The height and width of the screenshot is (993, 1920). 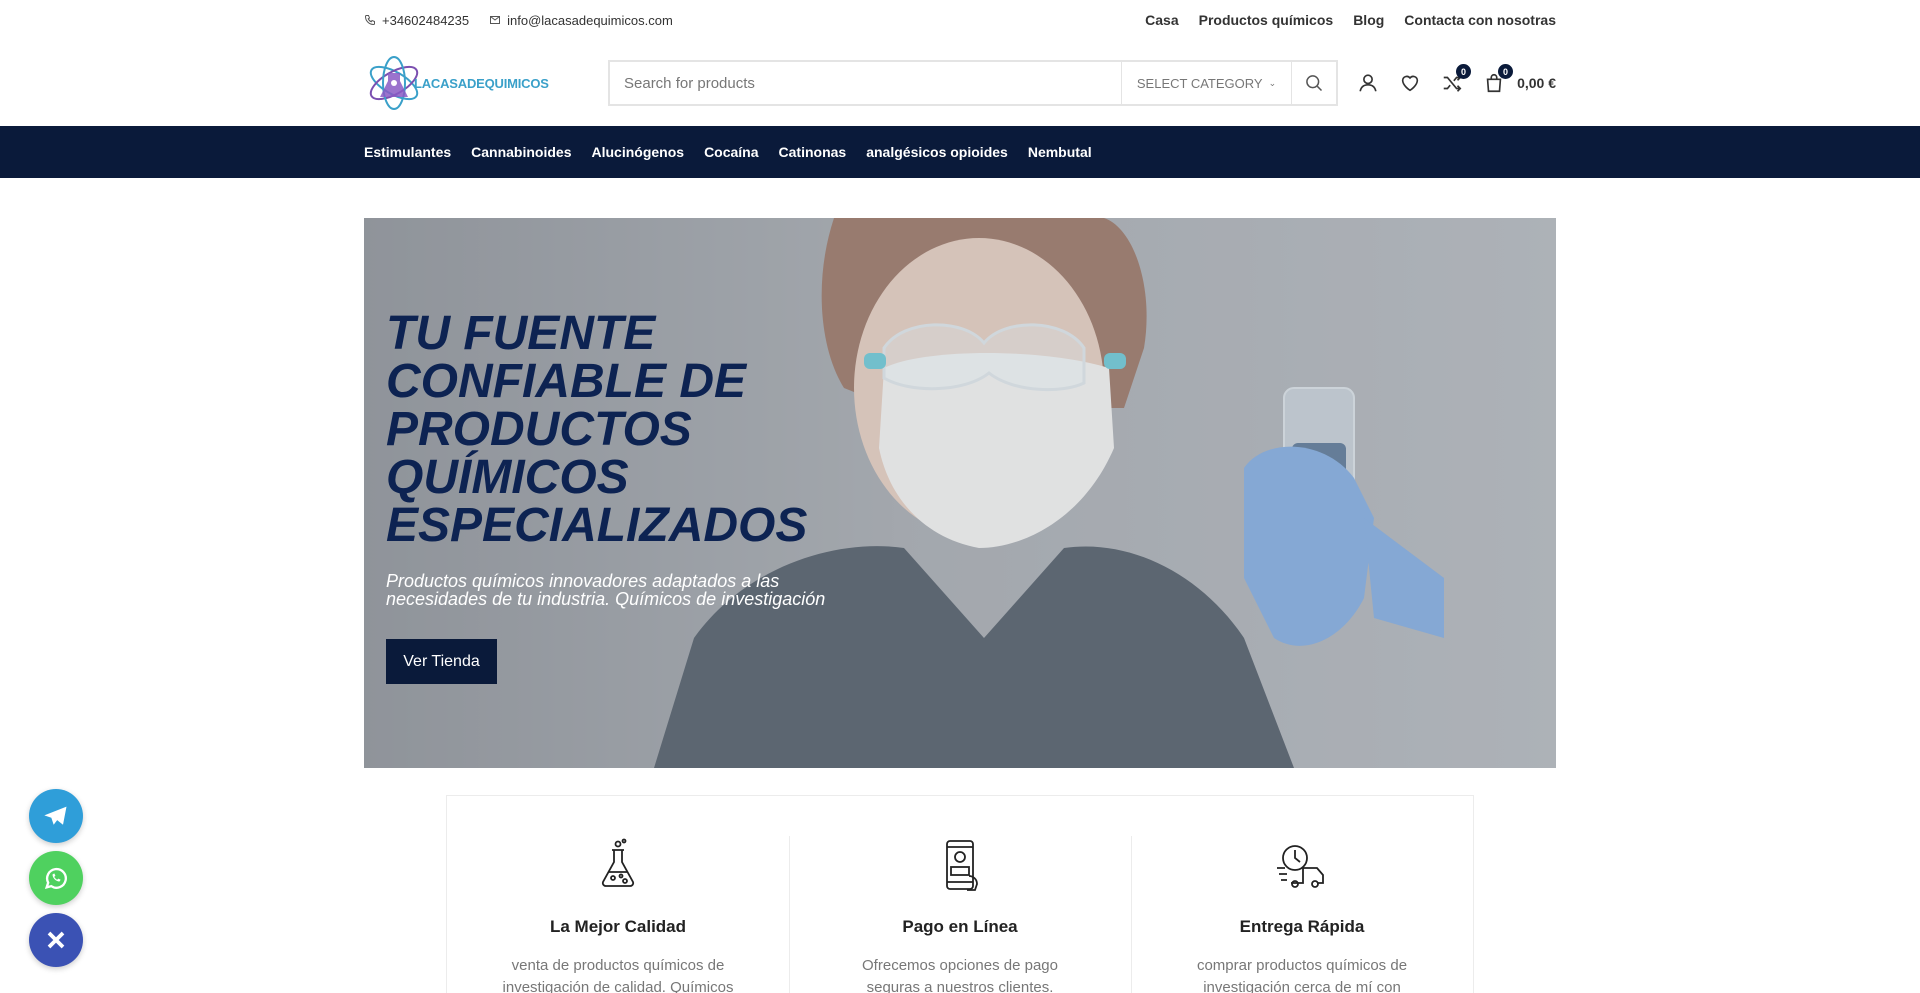 I want to click on cart-button: 0 0,00 €, so click(x=1519, y=79).